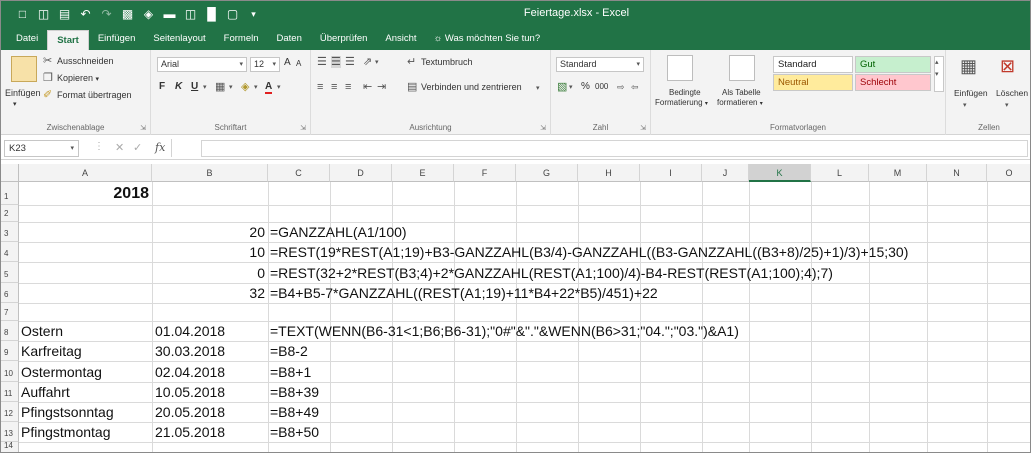  I want to click on row-header-6: 6, so click(10, 293).